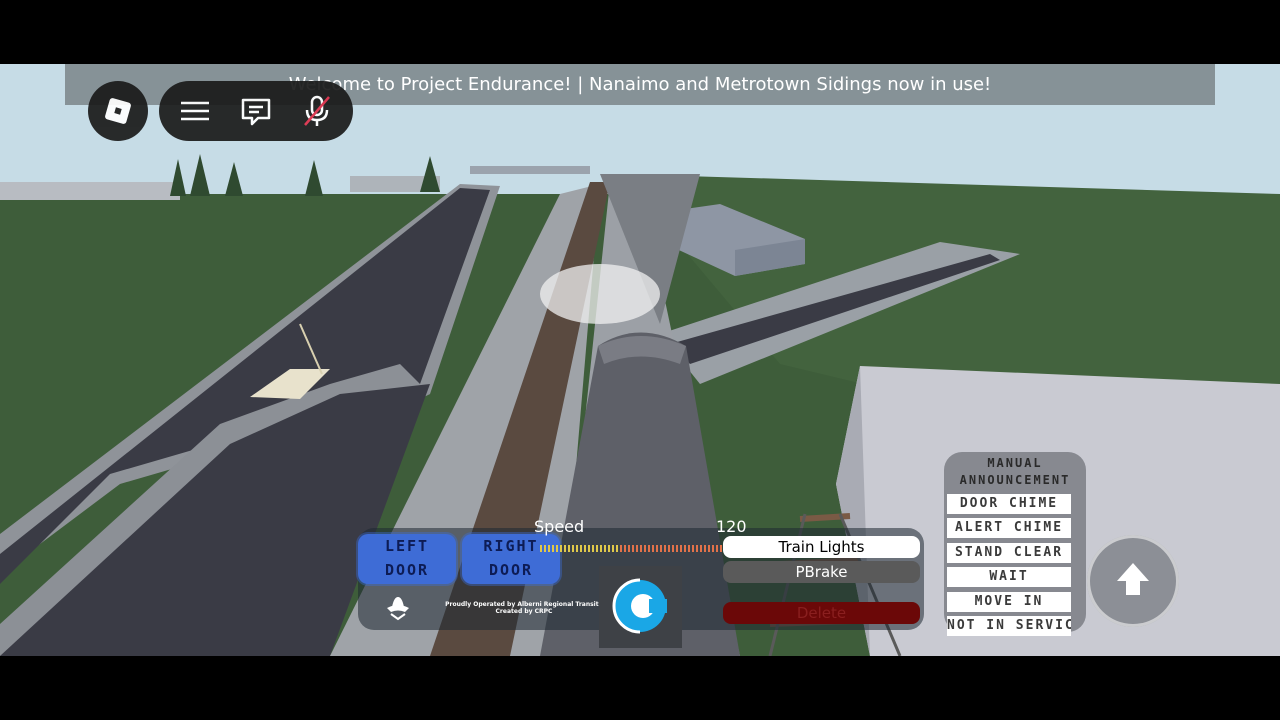 This screenshot has width=1280, height=720. I want to click on microphone-muted-icon, so click(317, 111).